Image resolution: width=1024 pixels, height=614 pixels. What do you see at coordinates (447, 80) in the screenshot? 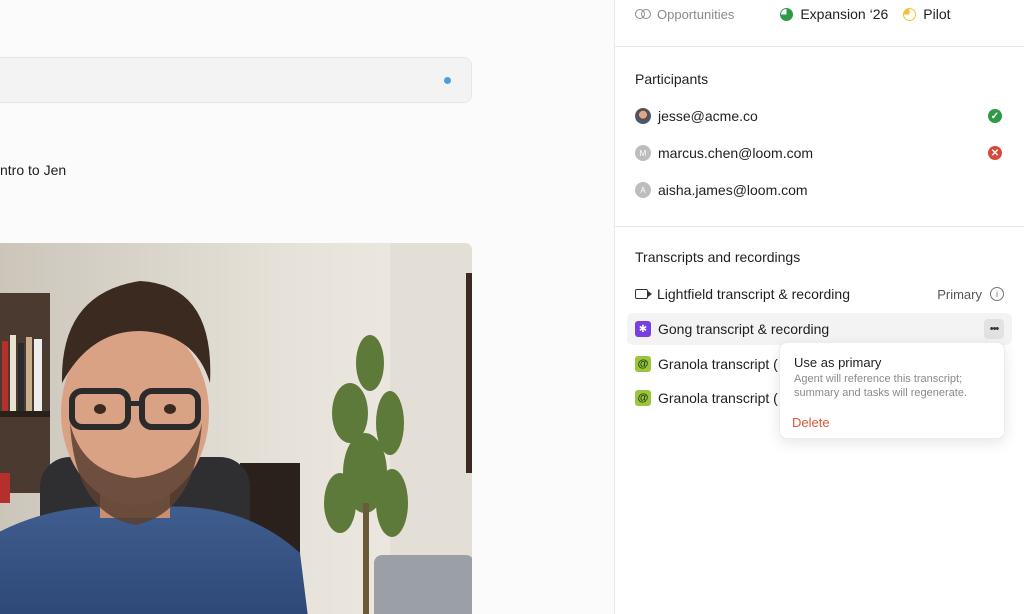
I see `status-dot` at bounding box center [447, 80].